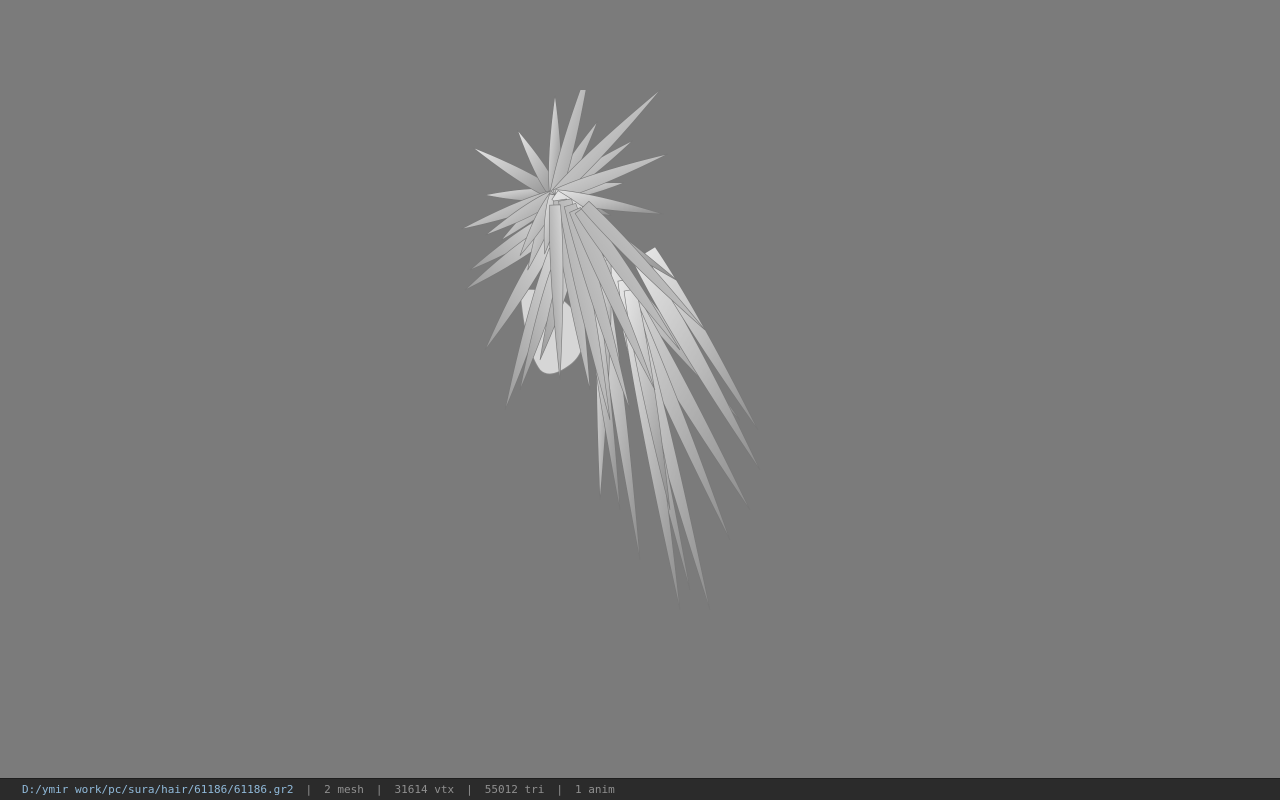 This screenshot has height=800, width=1280. Describe the element at coordinates (514, 789) in the screenshot. I see `triangle-count: 55012 tri` at that location.